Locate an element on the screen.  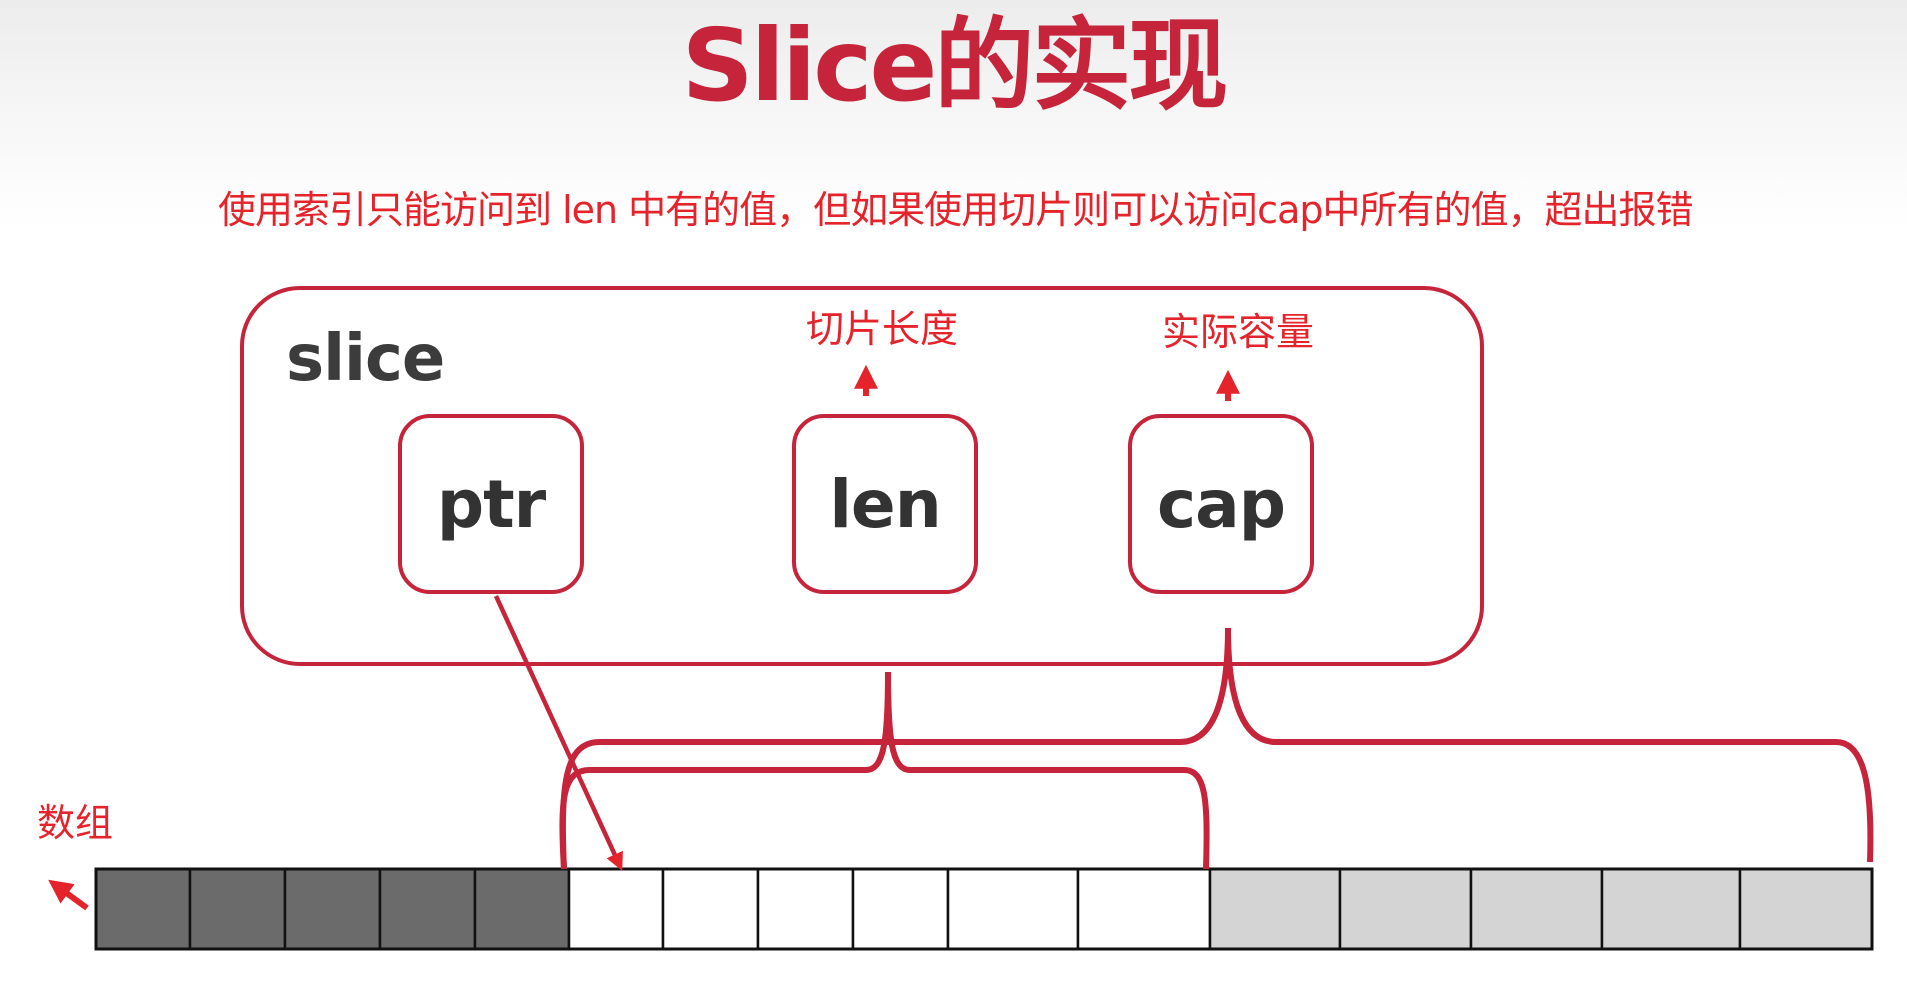
ptr-arrow is located at coordinates (558, 733).